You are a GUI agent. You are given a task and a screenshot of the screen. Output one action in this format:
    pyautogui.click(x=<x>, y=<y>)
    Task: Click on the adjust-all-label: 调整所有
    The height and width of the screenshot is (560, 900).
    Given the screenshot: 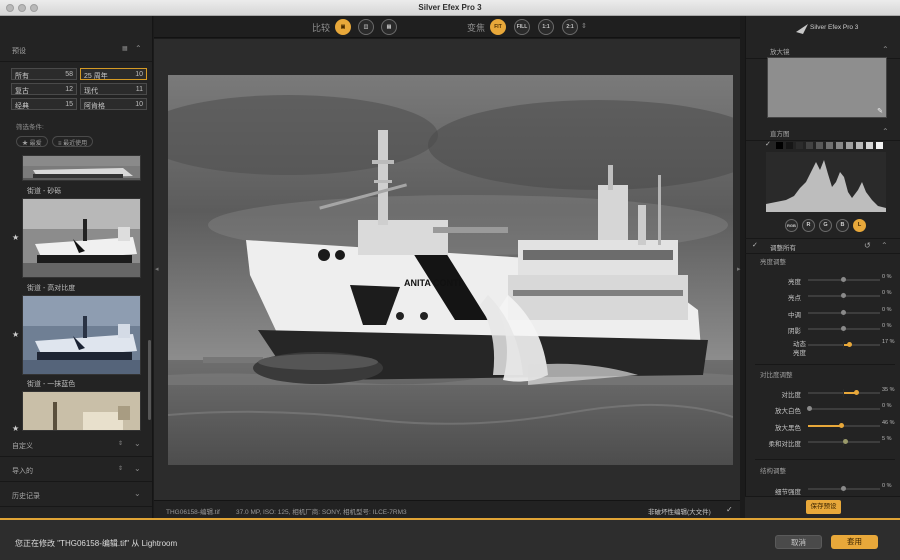 What is the action you would take?
    pyautogui.click(x=783, y=248)
    